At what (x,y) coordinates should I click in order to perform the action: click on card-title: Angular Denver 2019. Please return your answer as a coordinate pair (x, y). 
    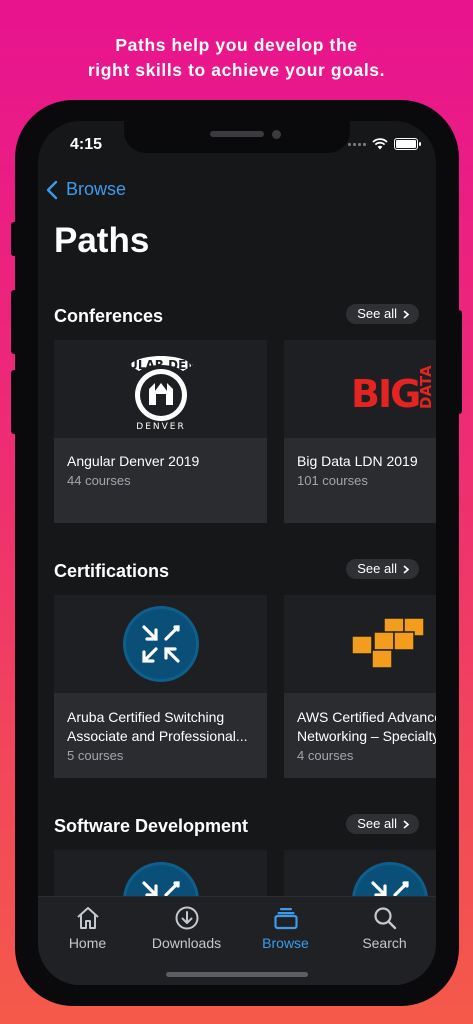
    Looking at the image, I should click on (133, 461).